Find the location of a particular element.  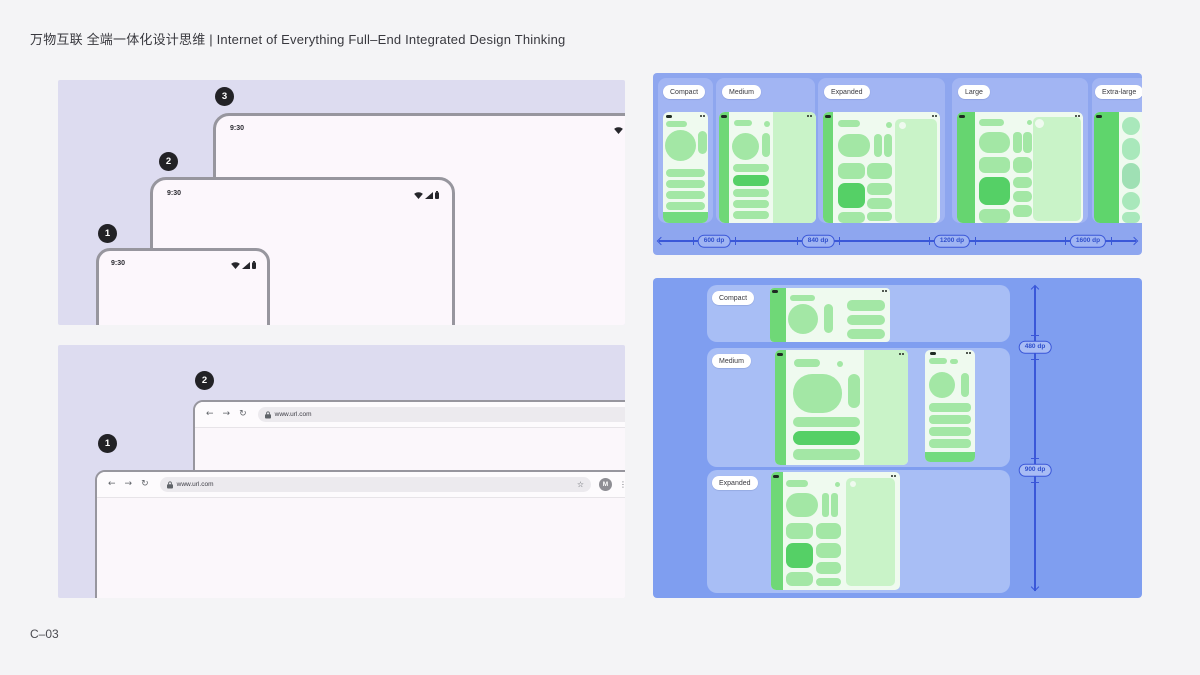

height-measure-line is located at coordinates (1035, 438).